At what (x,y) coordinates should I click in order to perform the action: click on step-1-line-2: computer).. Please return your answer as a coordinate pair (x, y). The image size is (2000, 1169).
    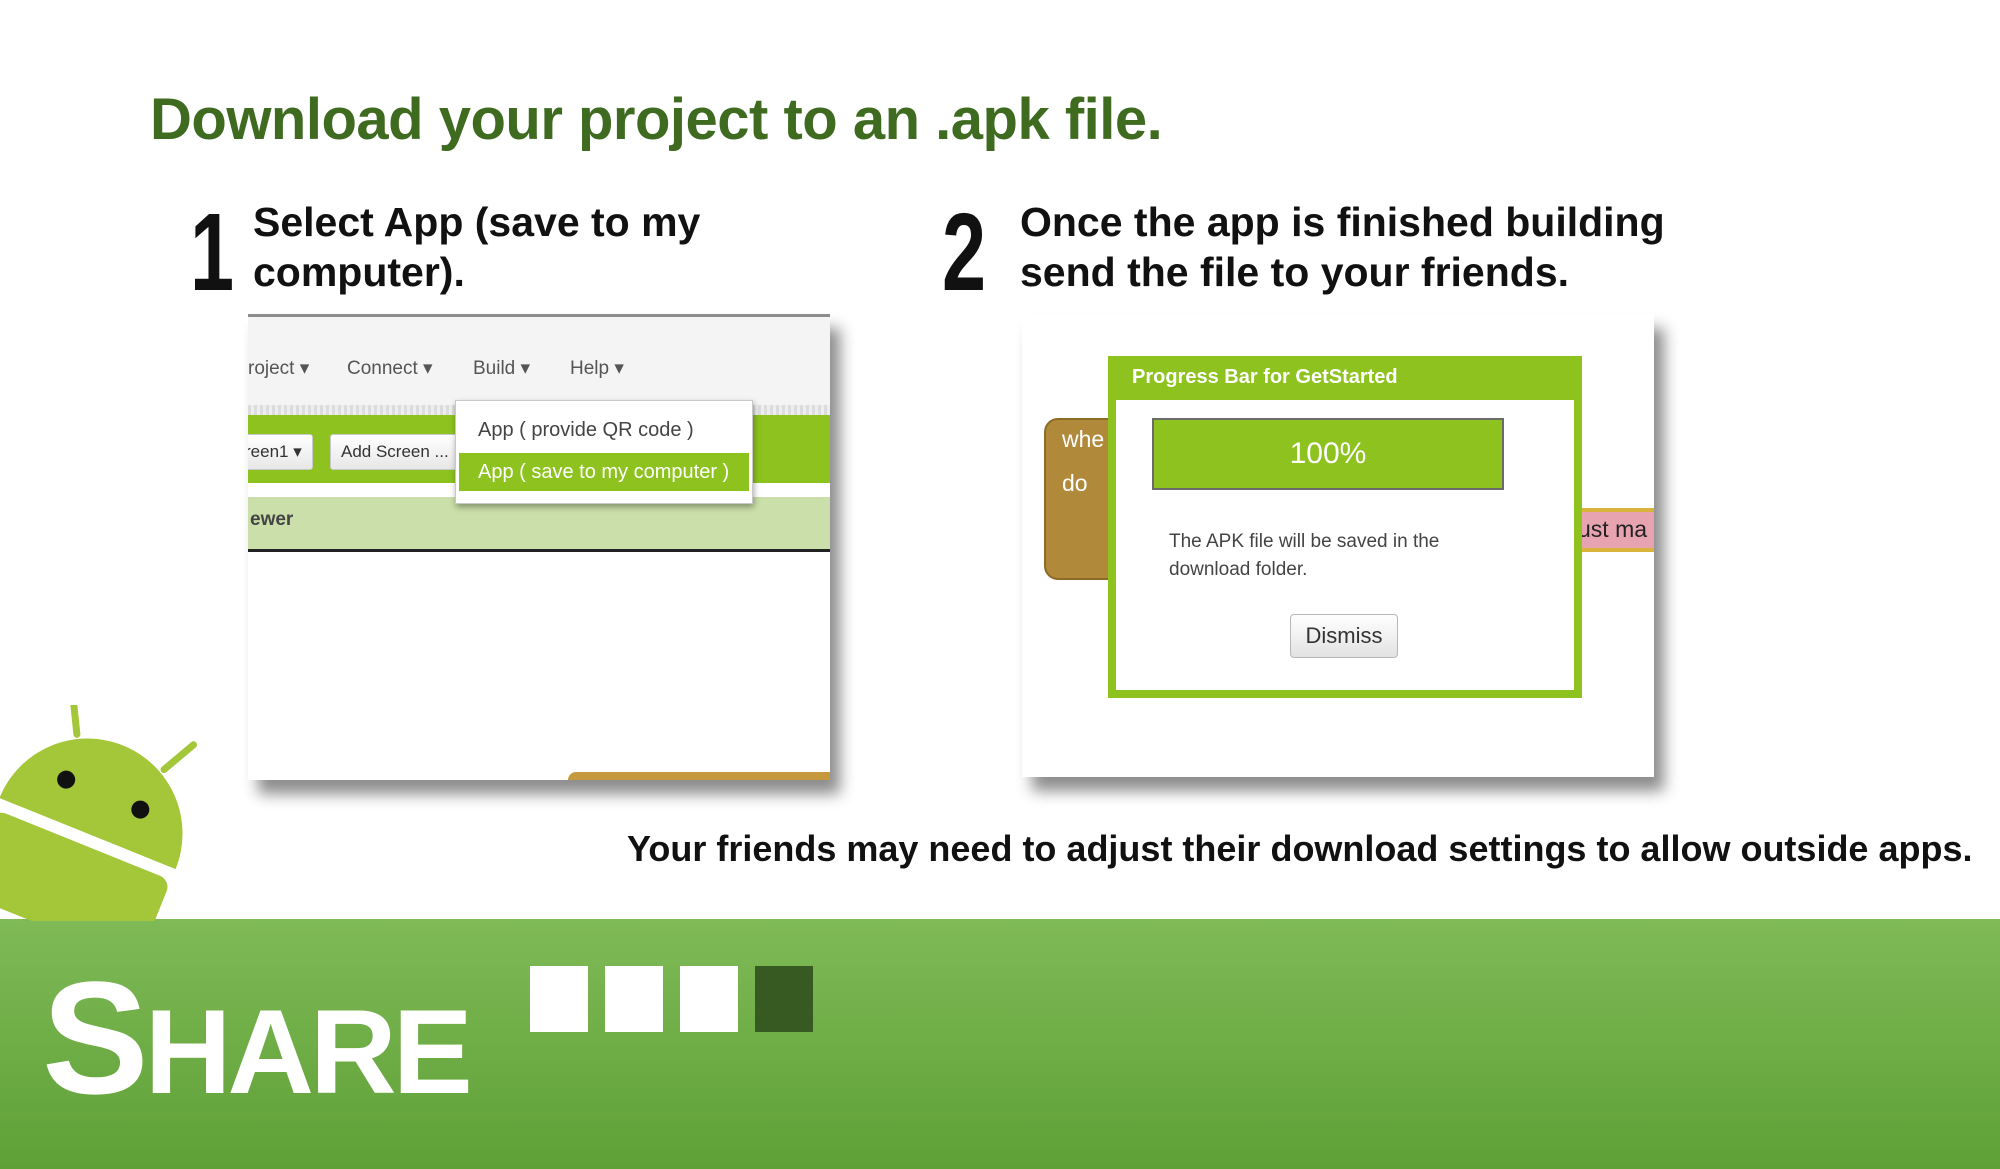
    Looking at the image, I should click on (359, 272).